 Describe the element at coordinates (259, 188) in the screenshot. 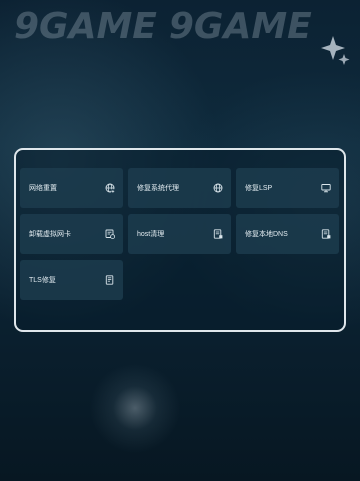

I see `tool-label: 修复LSP` at that location.